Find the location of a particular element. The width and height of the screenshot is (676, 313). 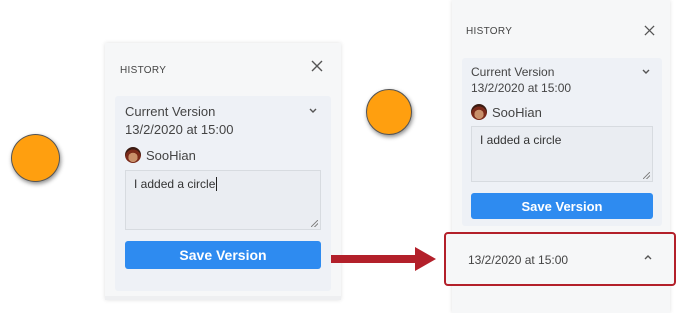

chevron-up-icon is located at coordinates (648, 257).